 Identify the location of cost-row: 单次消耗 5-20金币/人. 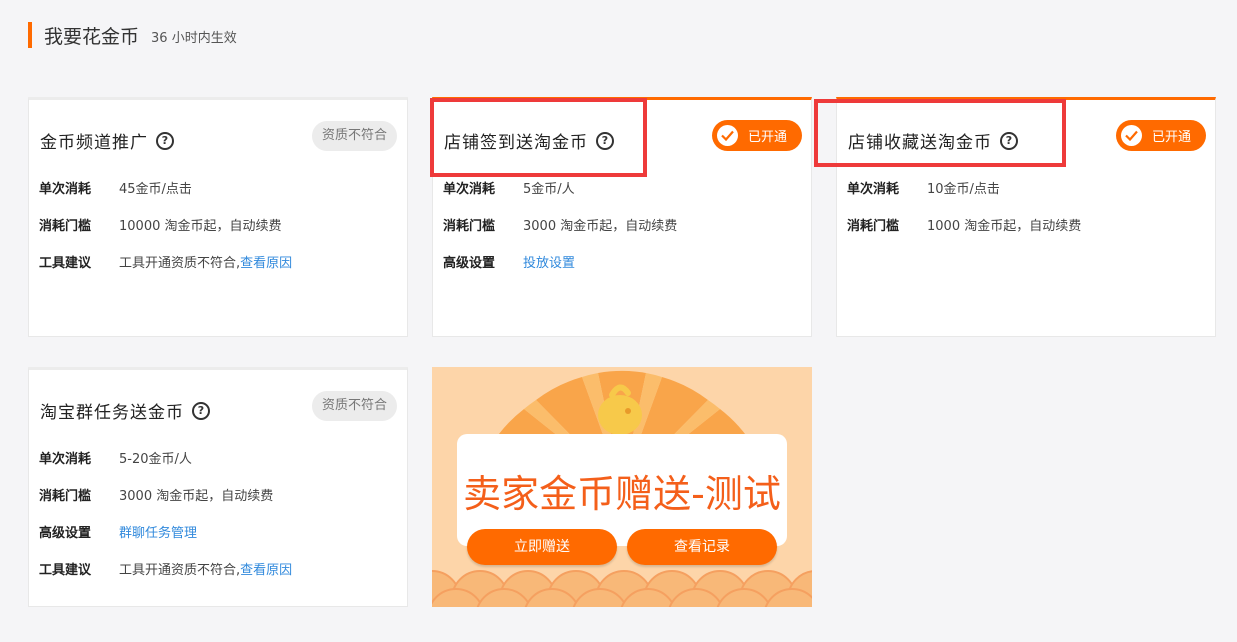
(165, 466).